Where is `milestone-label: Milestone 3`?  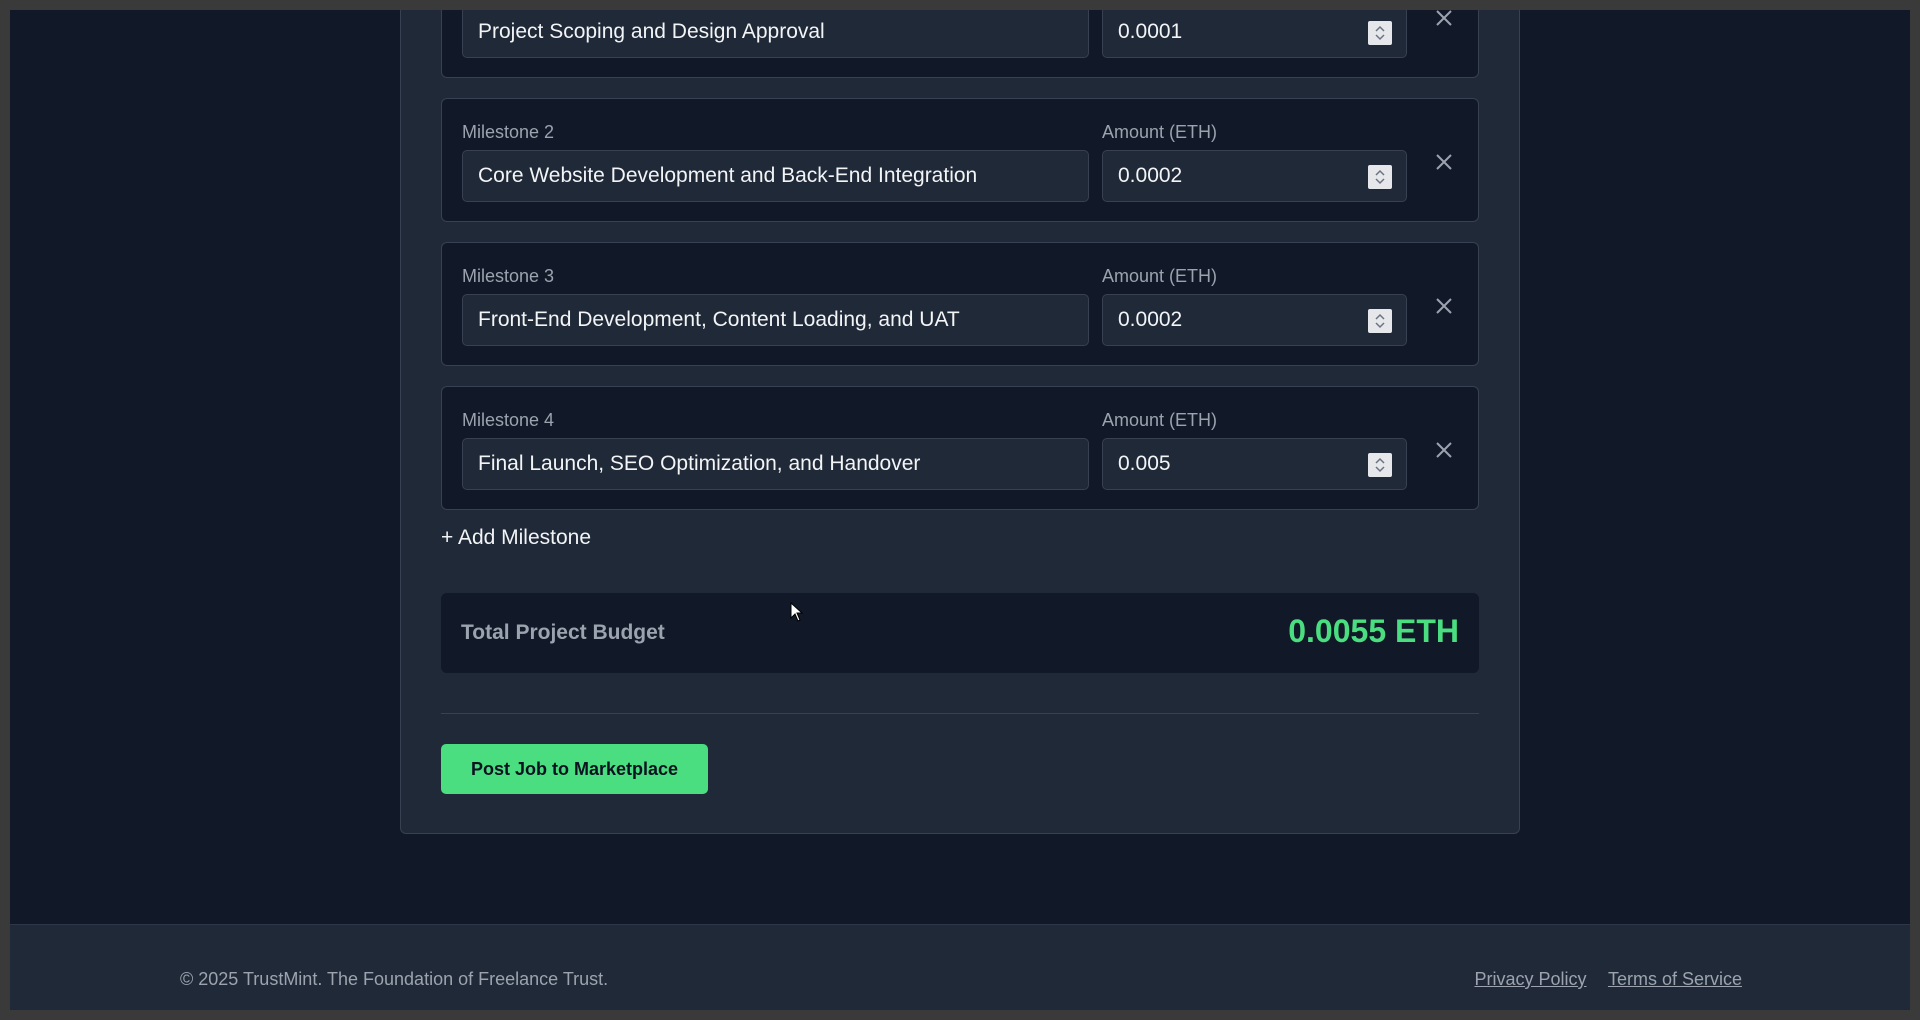
milestone-label: Milestone 3 is located at coordinates (508, 276).